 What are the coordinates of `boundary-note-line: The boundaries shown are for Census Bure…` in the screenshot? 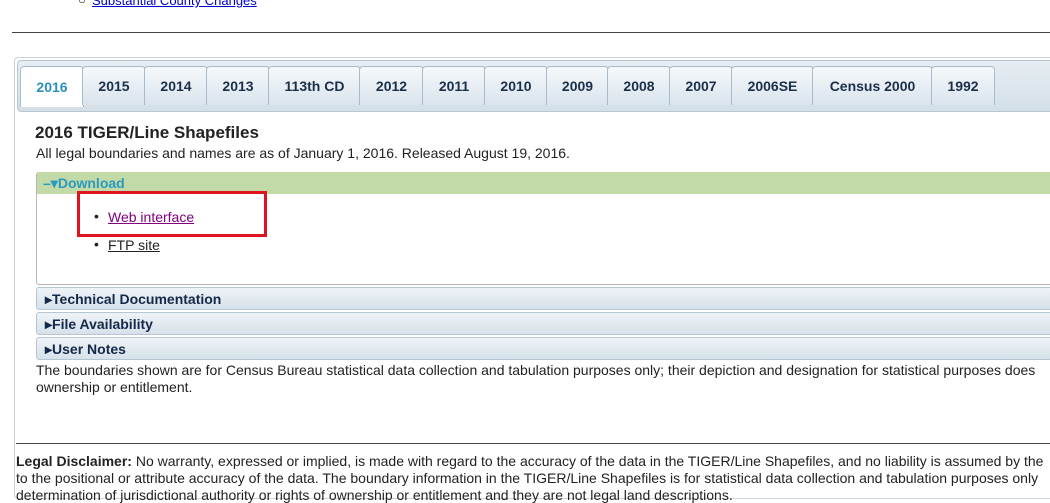 It's located at (536, 370).